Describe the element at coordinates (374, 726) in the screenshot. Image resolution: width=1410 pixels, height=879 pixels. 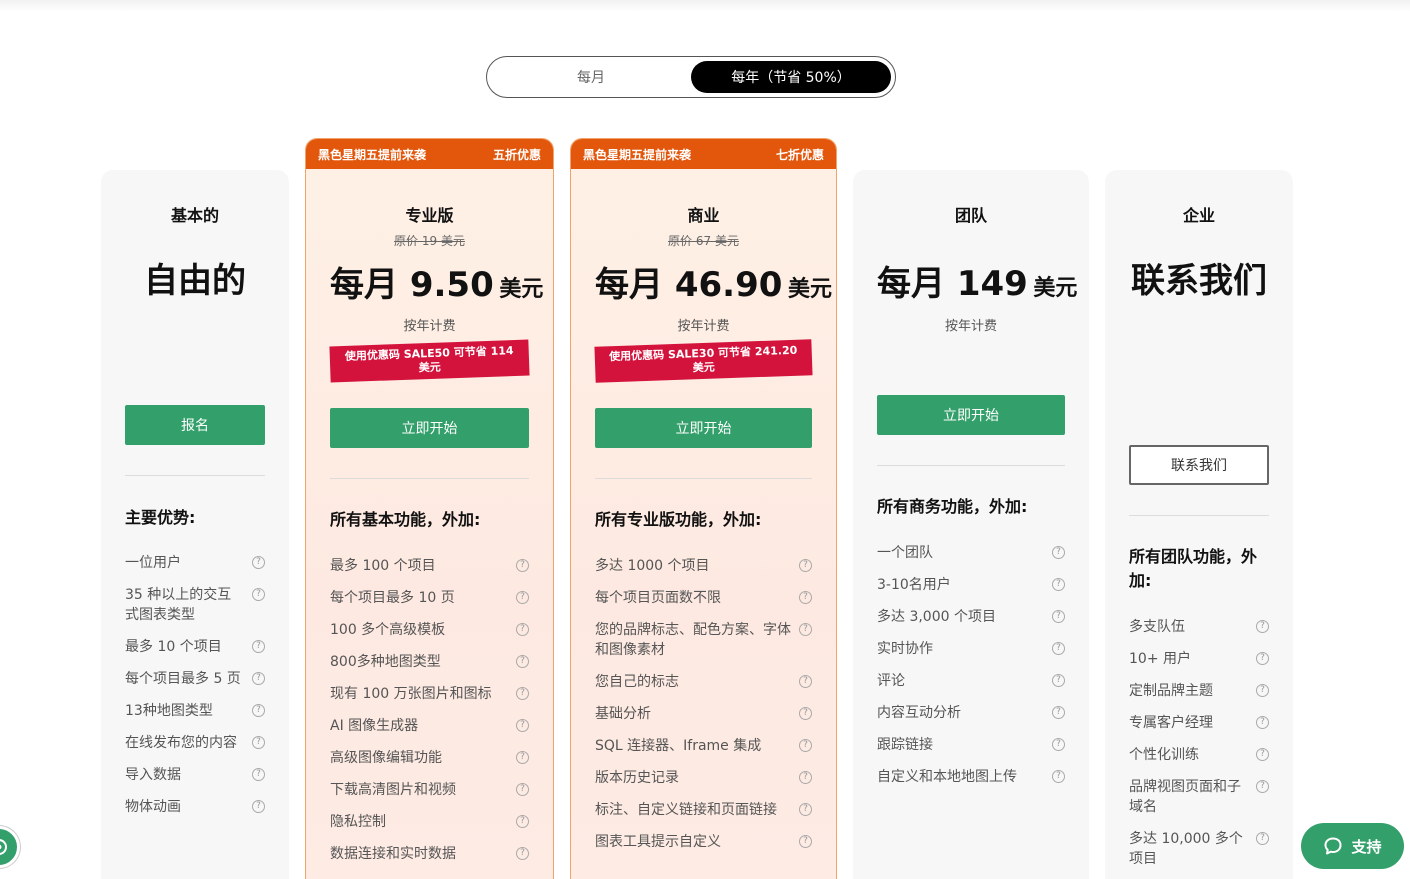
I see `feature-text: AI 图像生成器` at that location.